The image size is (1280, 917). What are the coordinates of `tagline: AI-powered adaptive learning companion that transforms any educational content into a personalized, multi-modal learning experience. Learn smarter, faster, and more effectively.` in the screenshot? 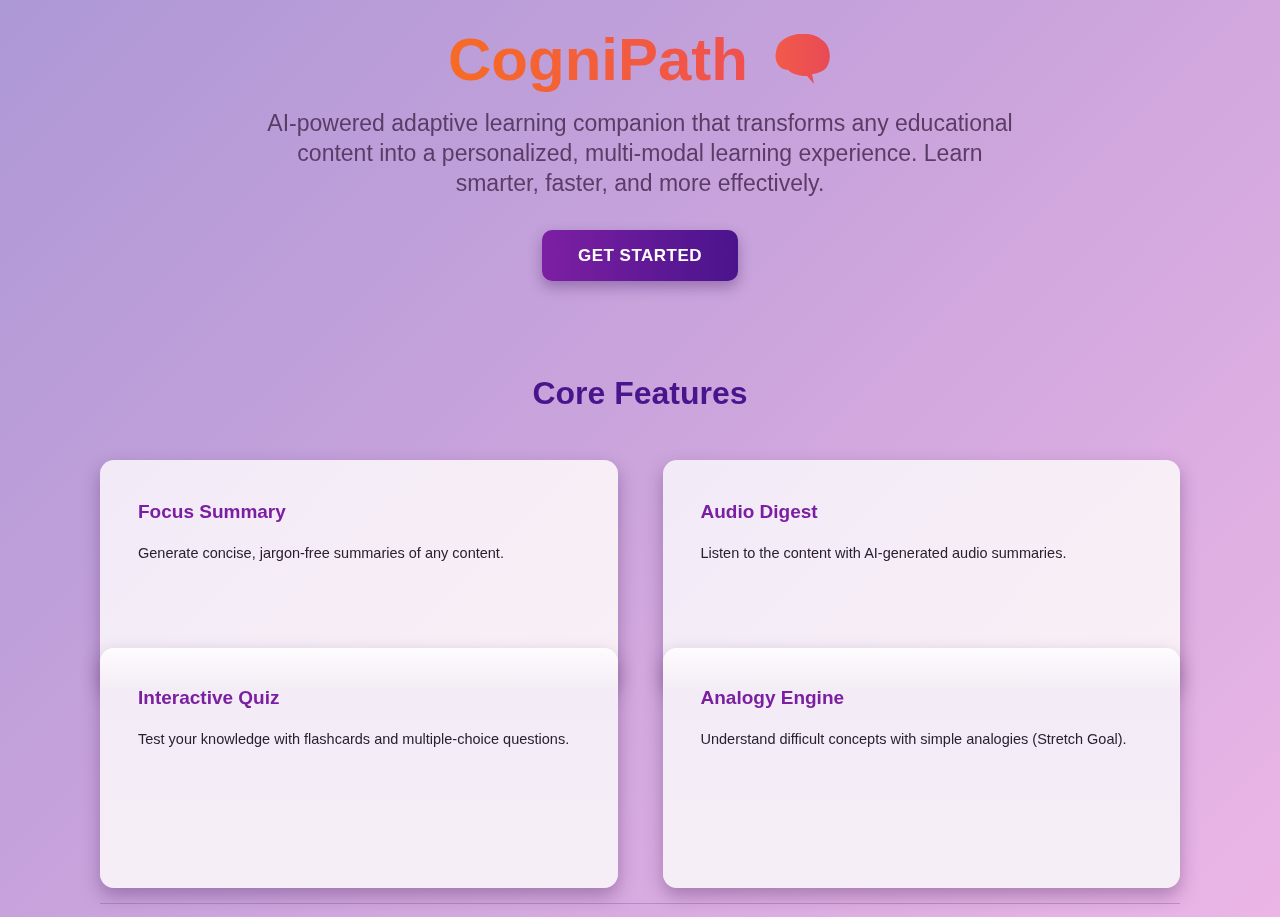 It's located at (640, 153).